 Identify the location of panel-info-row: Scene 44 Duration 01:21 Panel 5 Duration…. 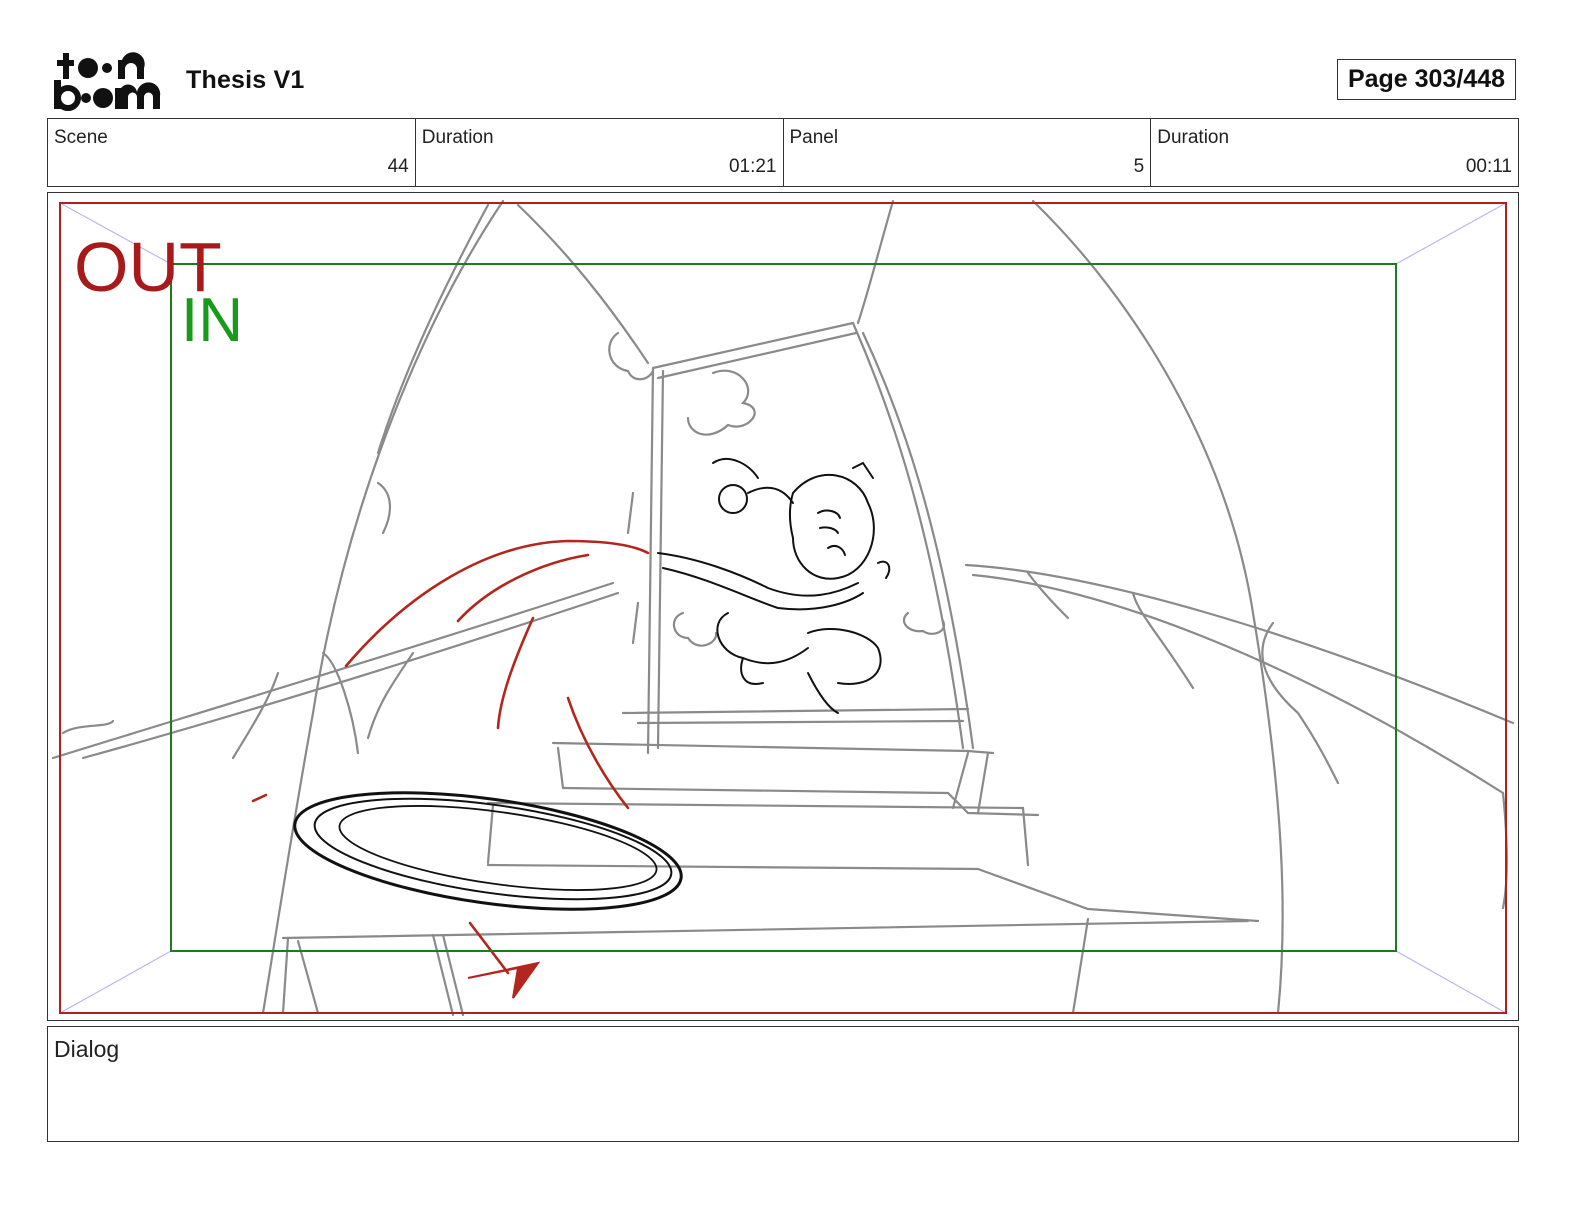
(783, 152).